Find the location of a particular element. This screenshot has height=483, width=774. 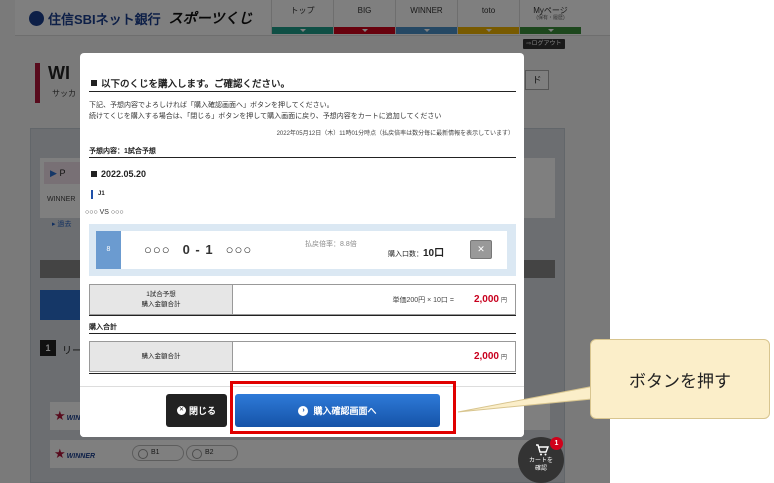

cart-count-badge: 1 is located at coordinates (556, 443).